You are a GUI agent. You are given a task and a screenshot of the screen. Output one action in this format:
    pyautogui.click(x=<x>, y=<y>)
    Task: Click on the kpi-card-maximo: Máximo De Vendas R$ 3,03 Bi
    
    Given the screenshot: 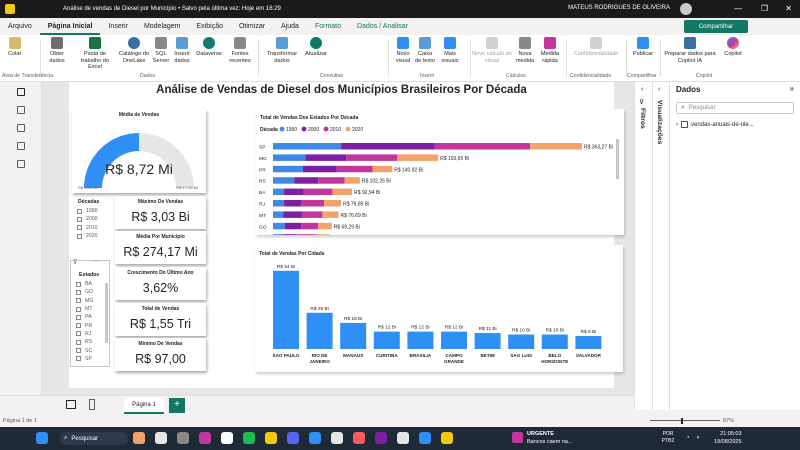 What is the action you would take?
    pyautogui.click(x=160, y=212)
    